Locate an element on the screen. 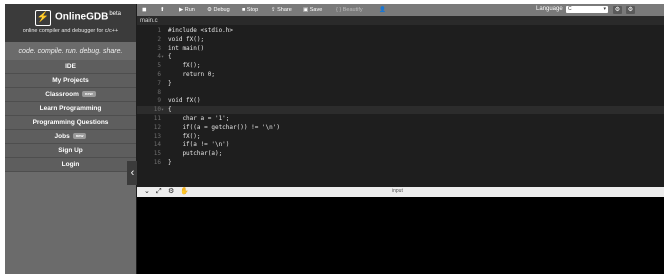 The width and height of the screenshot is (670, 279). sidebar-item-my-projects: My Projects is located at coordinates (70, 81).